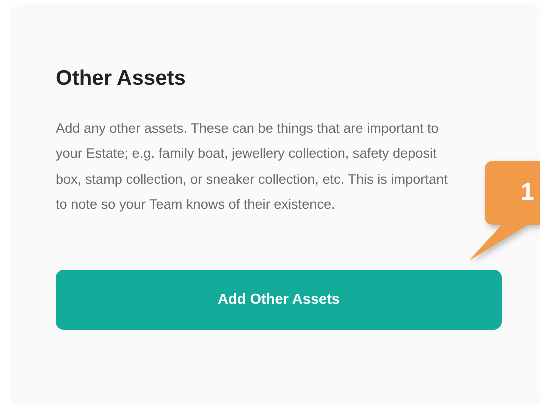 The image size is (540, 405). I want to click on section-title: Other Assets, so click(121, 79).